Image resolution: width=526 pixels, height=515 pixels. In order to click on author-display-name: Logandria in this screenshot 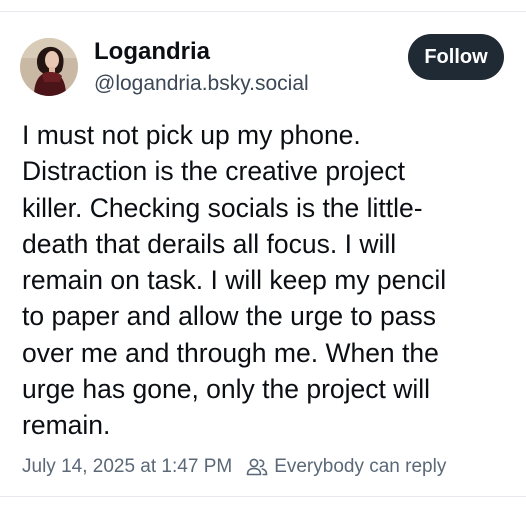, I will do `click(152, 52)`.